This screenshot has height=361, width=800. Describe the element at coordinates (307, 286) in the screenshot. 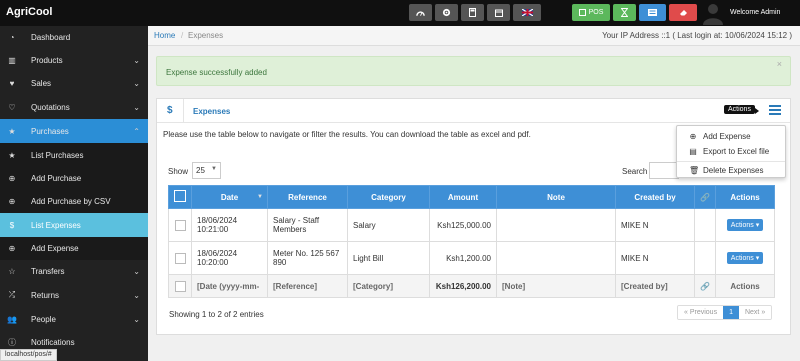

I see `footer-reference-filter: [Reference]` at that location.